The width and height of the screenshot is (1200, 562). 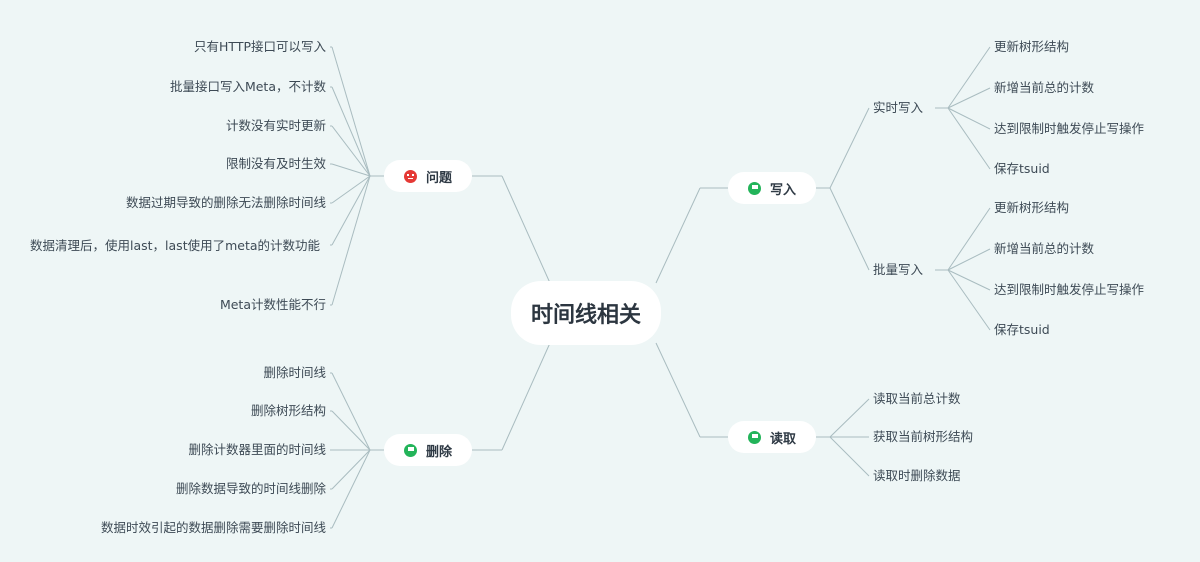 What do you see at coordinates (294, 372) in the screenshot?
I see `delete-item: 删除时间线` at bounding box center [294, 372].